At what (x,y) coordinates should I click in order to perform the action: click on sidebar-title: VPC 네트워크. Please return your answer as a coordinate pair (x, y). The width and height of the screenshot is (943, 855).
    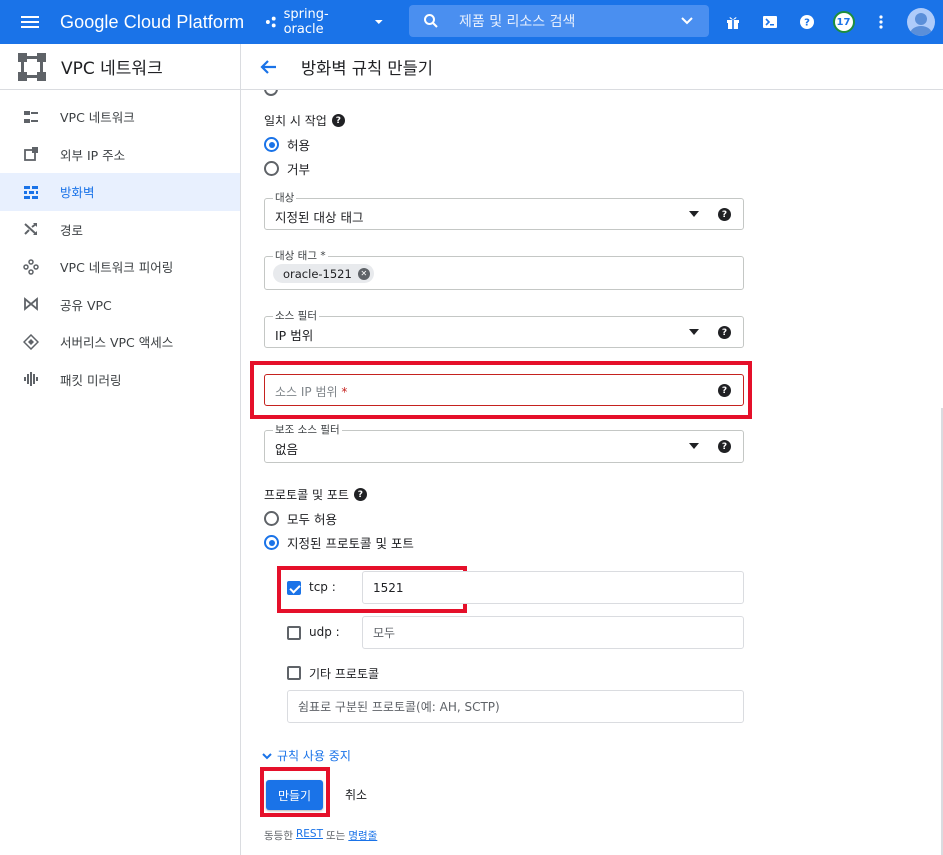
    Looking at the image, I should click on (112, 69).